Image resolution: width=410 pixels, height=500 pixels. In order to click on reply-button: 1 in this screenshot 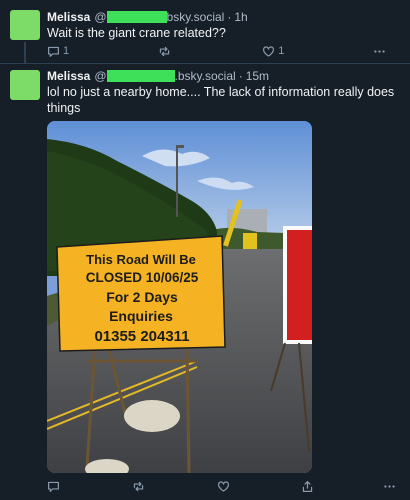, I will do `click(58, 51)`.